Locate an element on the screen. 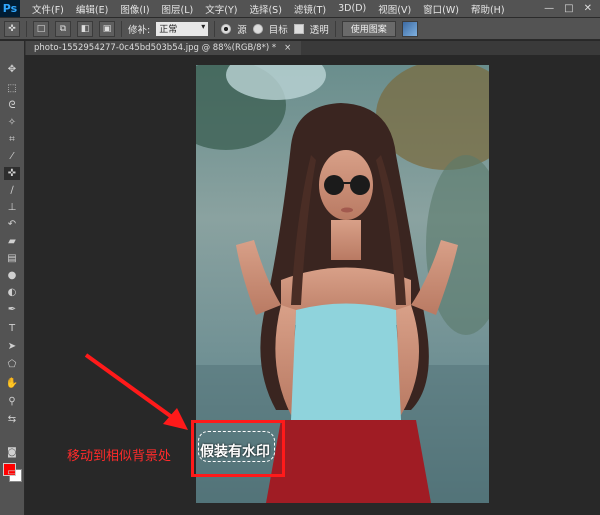  destination-label: 目标 is located at coordinates (278, 30).